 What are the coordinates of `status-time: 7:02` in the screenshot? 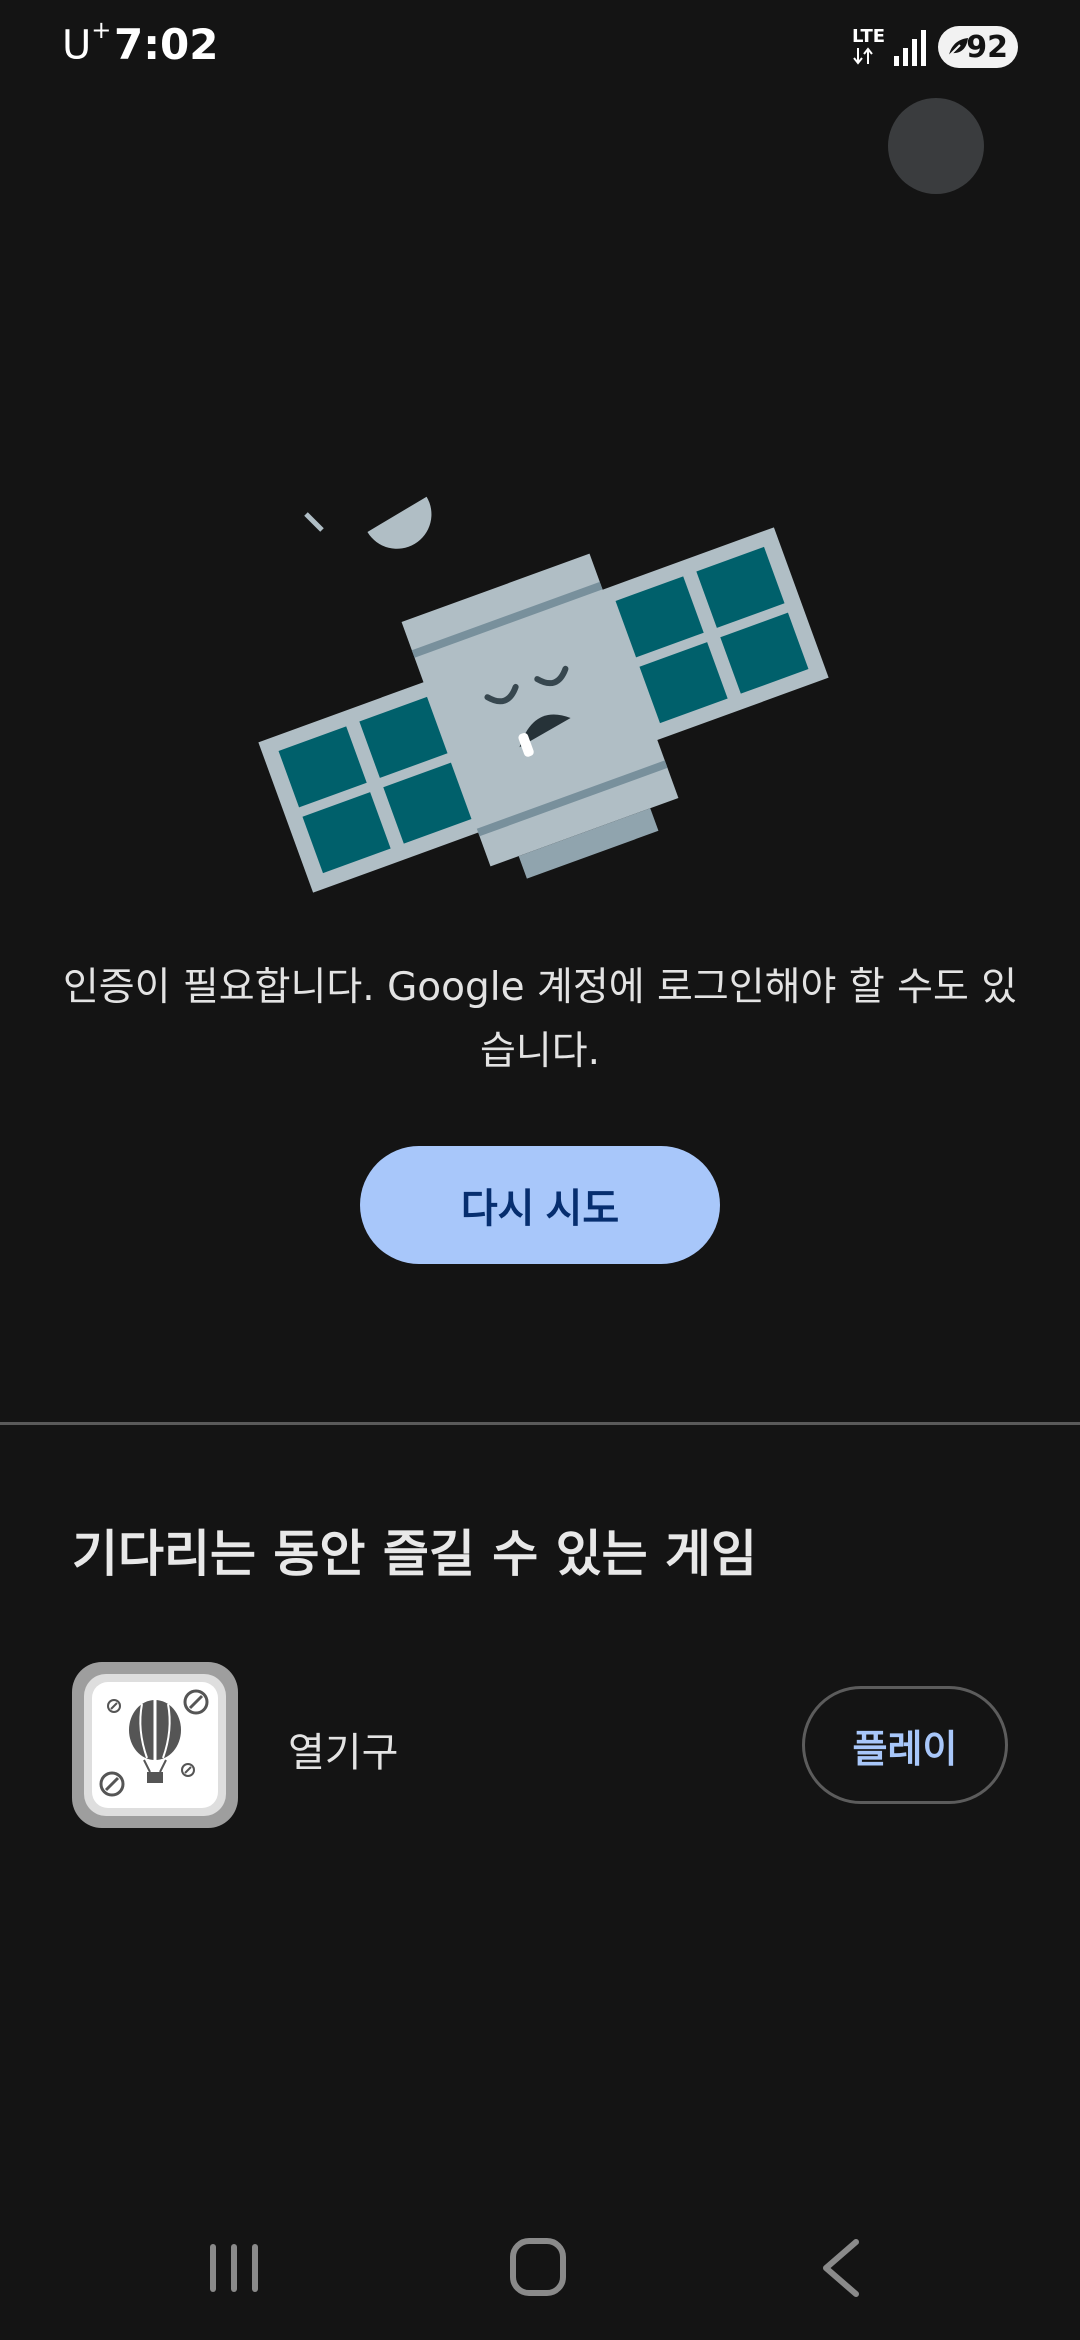 It's located at (166, 44).